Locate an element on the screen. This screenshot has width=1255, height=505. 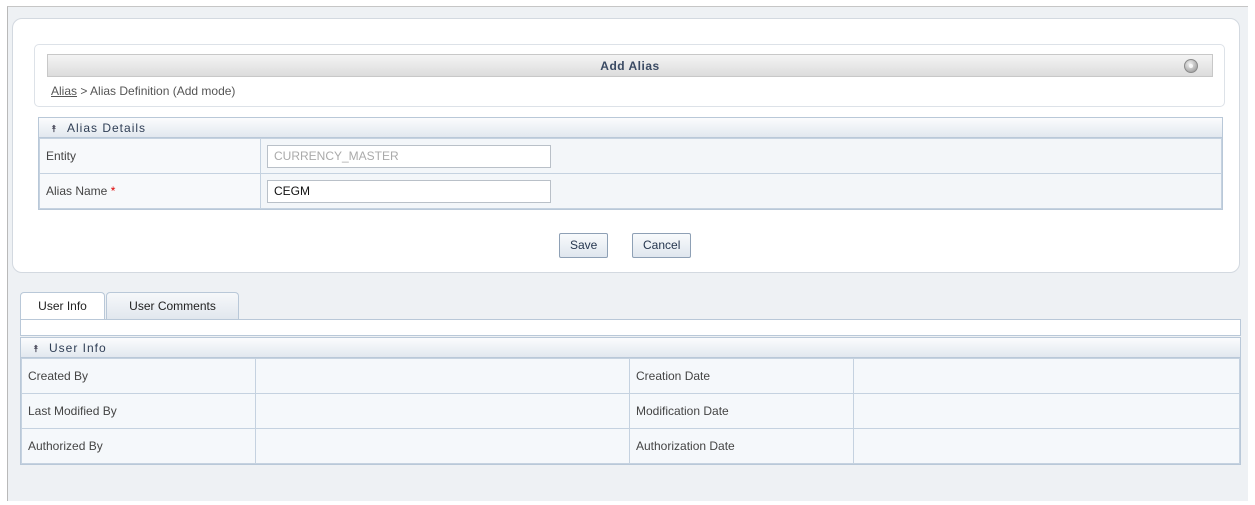
created-by-value is located at coordinates (442, 376).